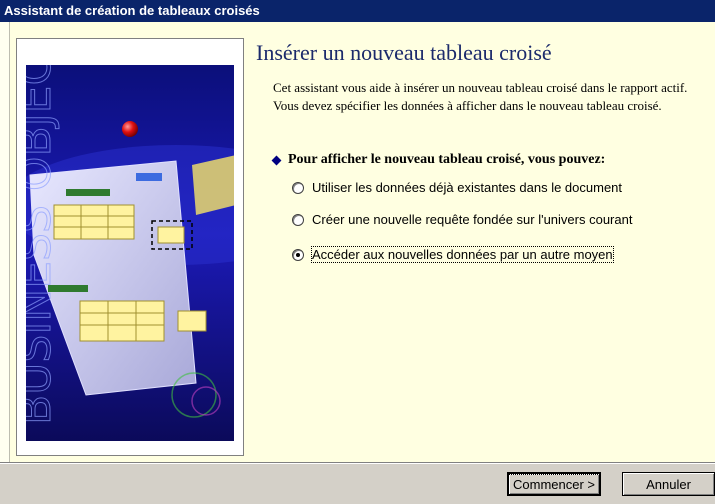  What do you see at coordinates (298, 254) in the screenshot?
I see `radio-other-source` at bounding box center [298, 254].